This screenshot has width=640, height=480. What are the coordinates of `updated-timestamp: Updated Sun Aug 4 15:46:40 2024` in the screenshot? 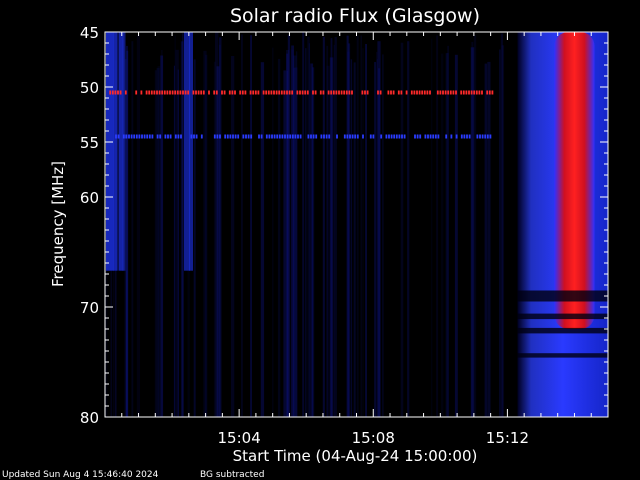 It's located at (80, 475).